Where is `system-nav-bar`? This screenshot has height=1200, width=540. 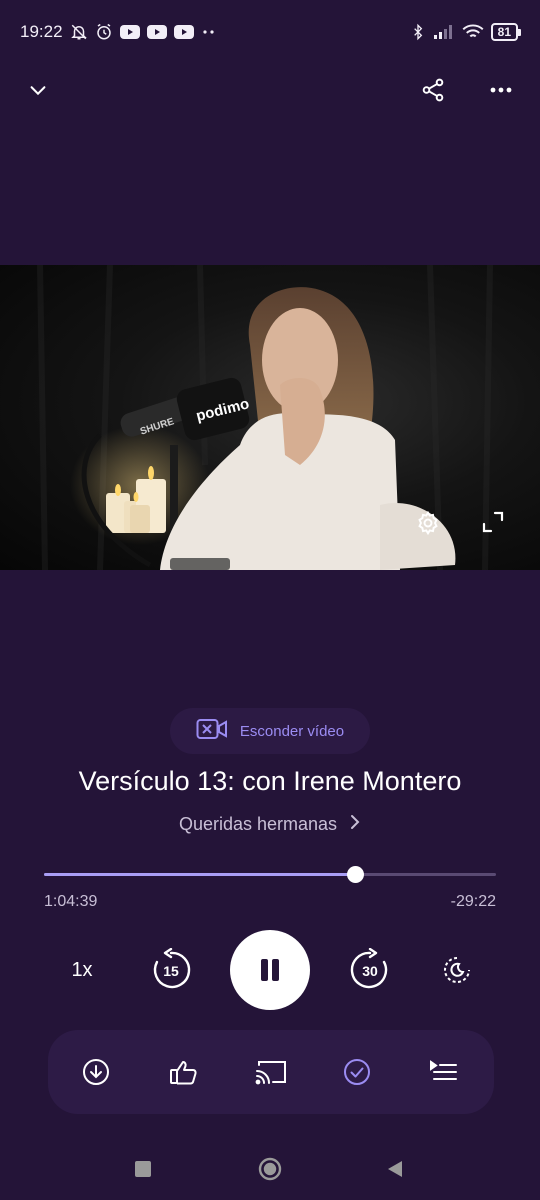
system-nav-bar is located at coordinates (270, 1168).